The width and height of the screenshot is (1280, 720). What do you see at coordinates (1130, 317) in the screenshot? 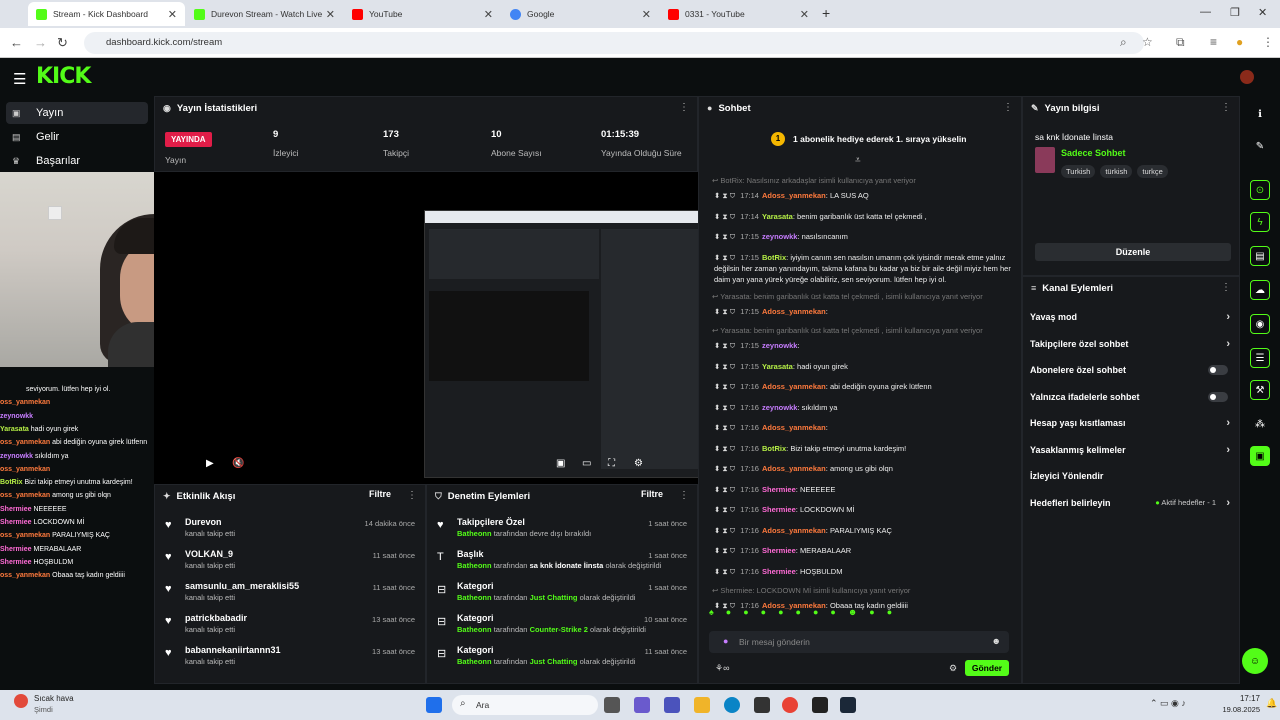
I see `channel-action-0: Yavaş mod ›` at bounding box center [1130, 317].